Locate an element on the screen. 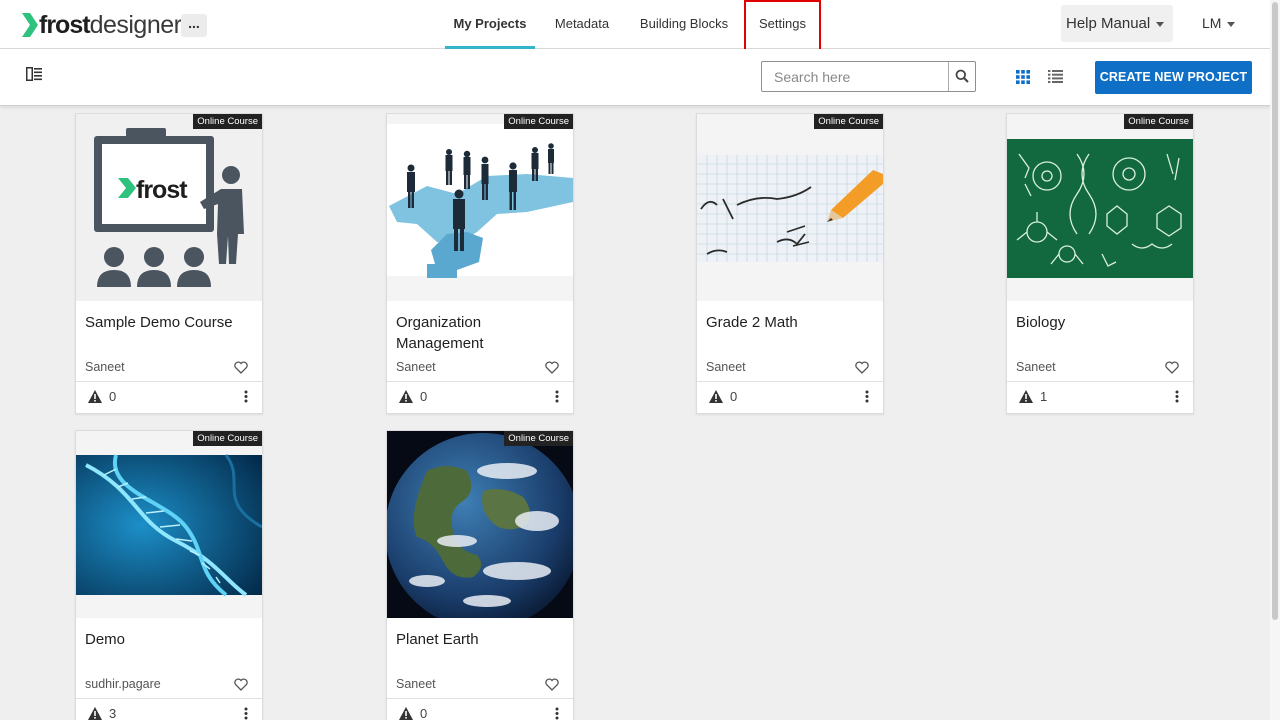 This screenshot has height=720, width=1280. biology-chalkboard-icon is located at coordinates (1100, 207).